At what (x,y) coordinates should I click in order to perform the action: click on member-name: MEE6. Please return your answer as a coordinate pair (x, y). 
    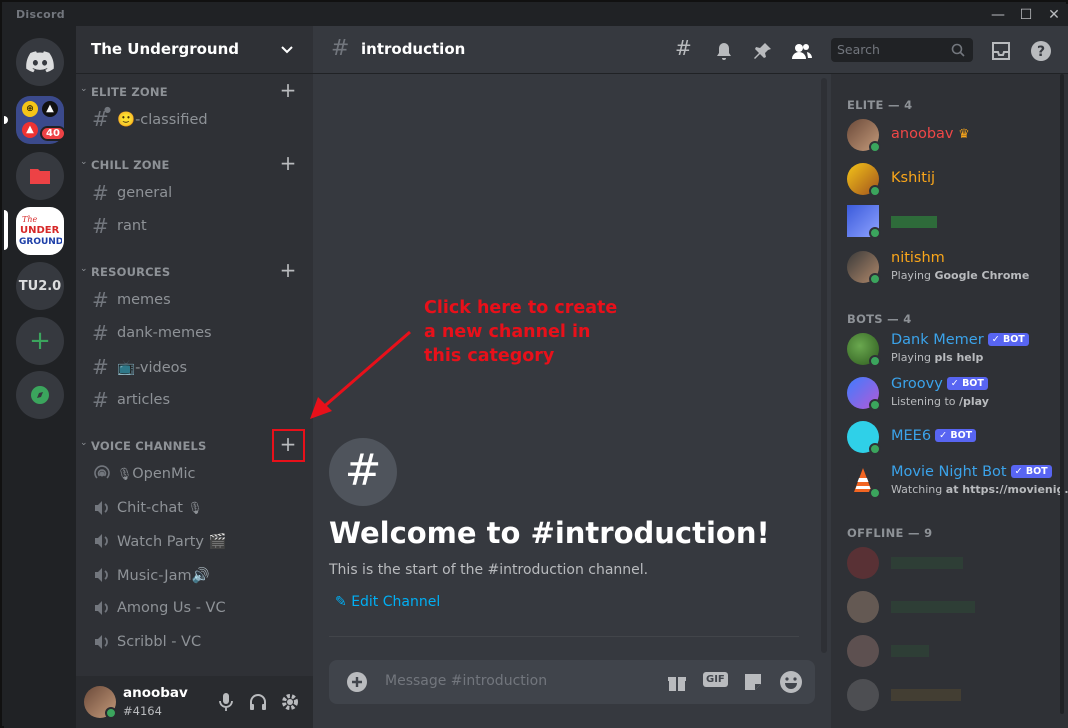
    Looking at the image, I should click on (911, 436).